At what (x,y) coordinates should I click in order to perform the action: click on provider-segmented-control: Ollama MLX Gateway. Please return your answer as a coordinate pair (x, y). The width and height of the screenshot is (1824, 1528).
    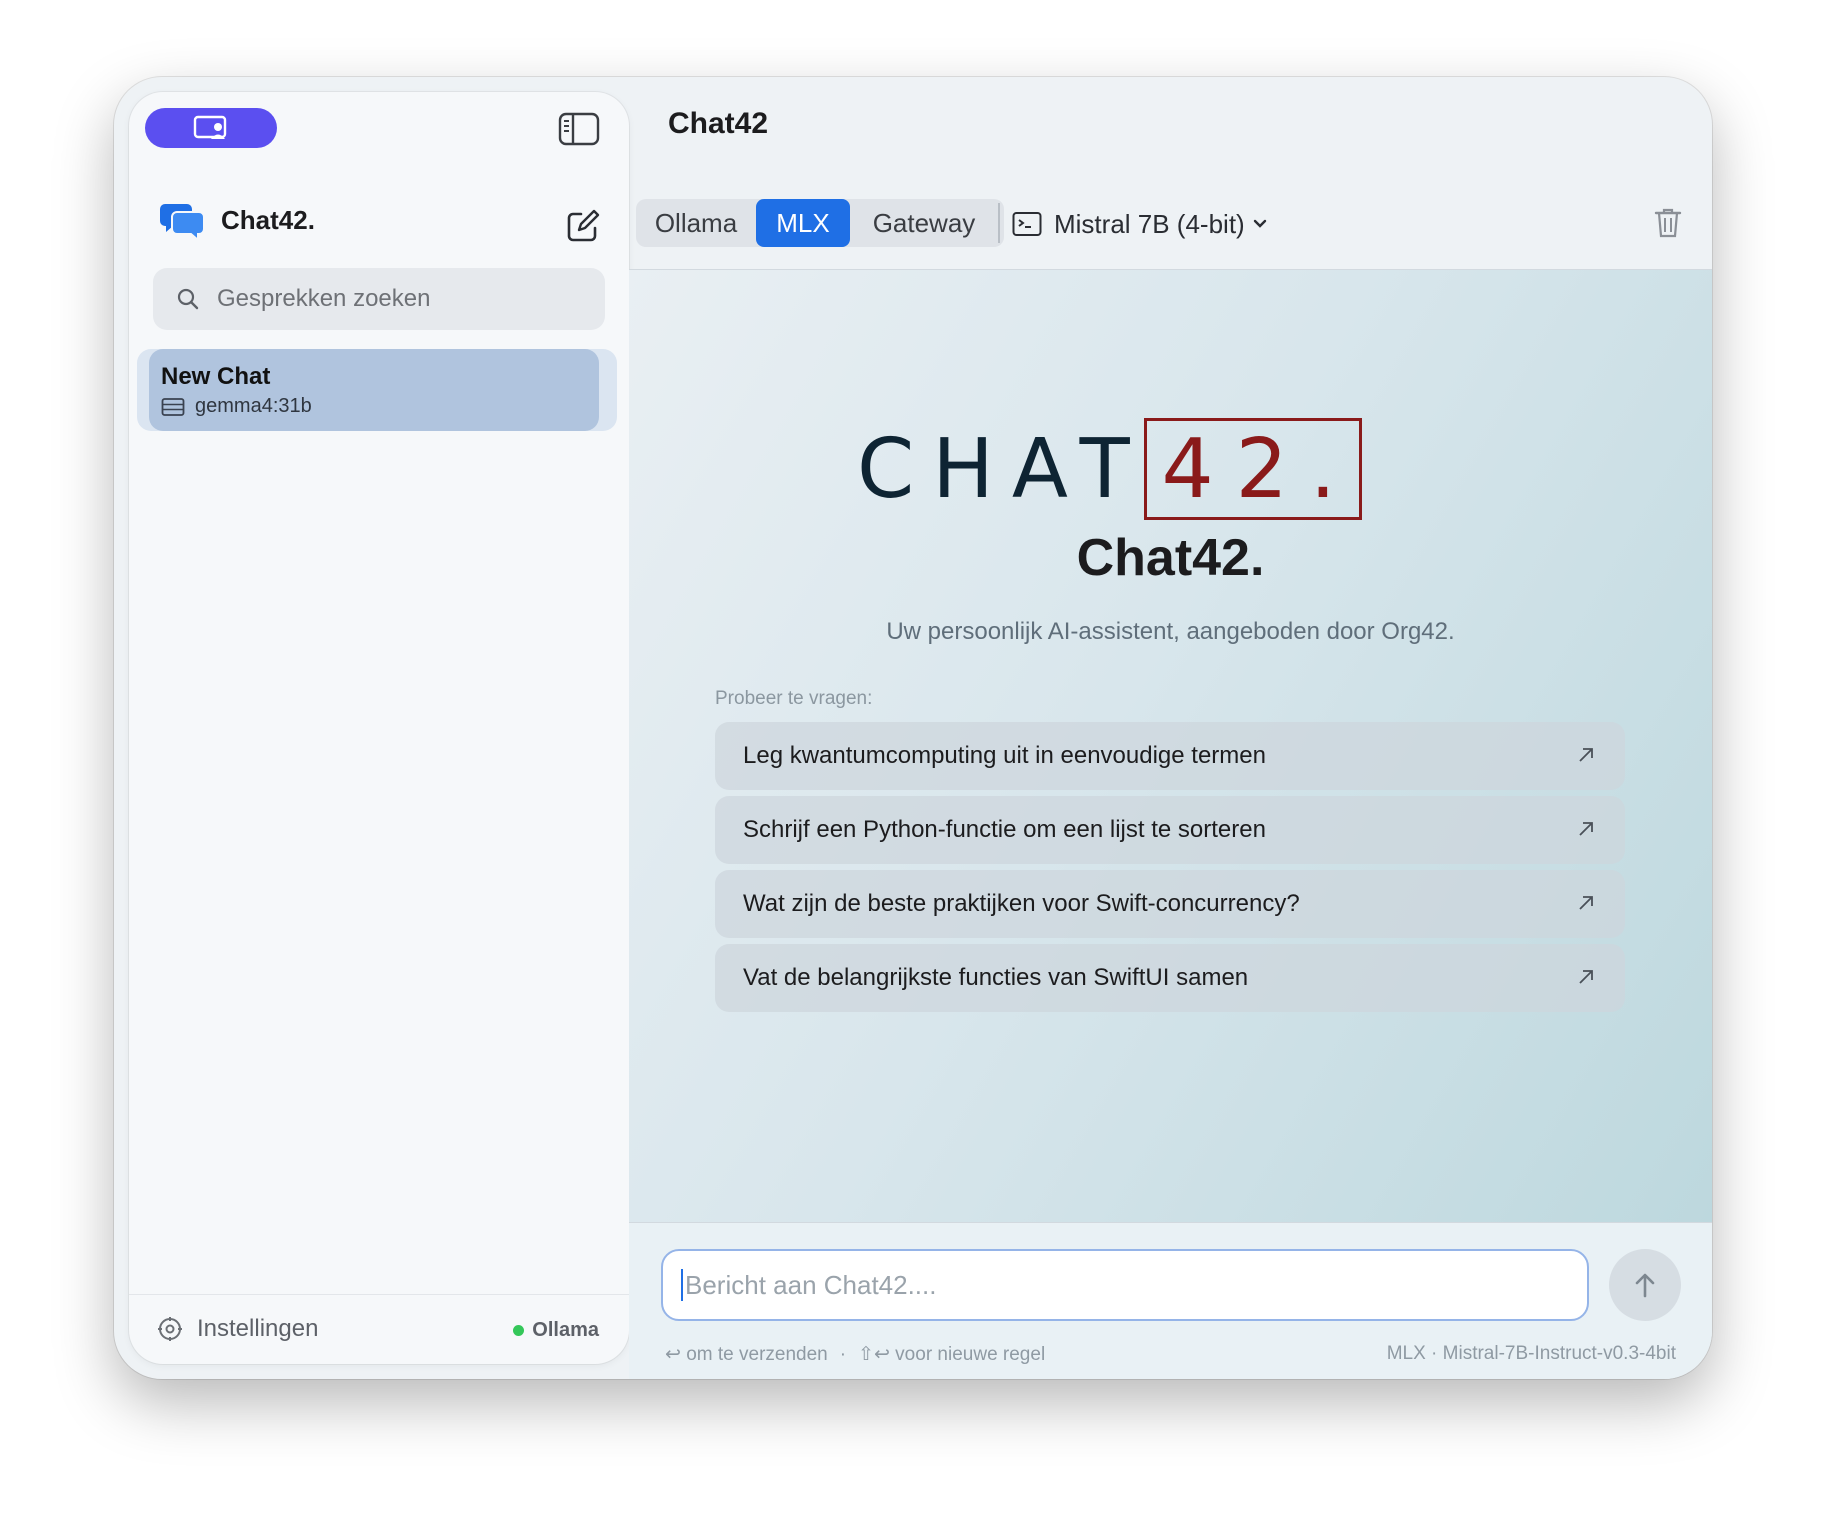
    Looking at the image, I should click on (820, 223).